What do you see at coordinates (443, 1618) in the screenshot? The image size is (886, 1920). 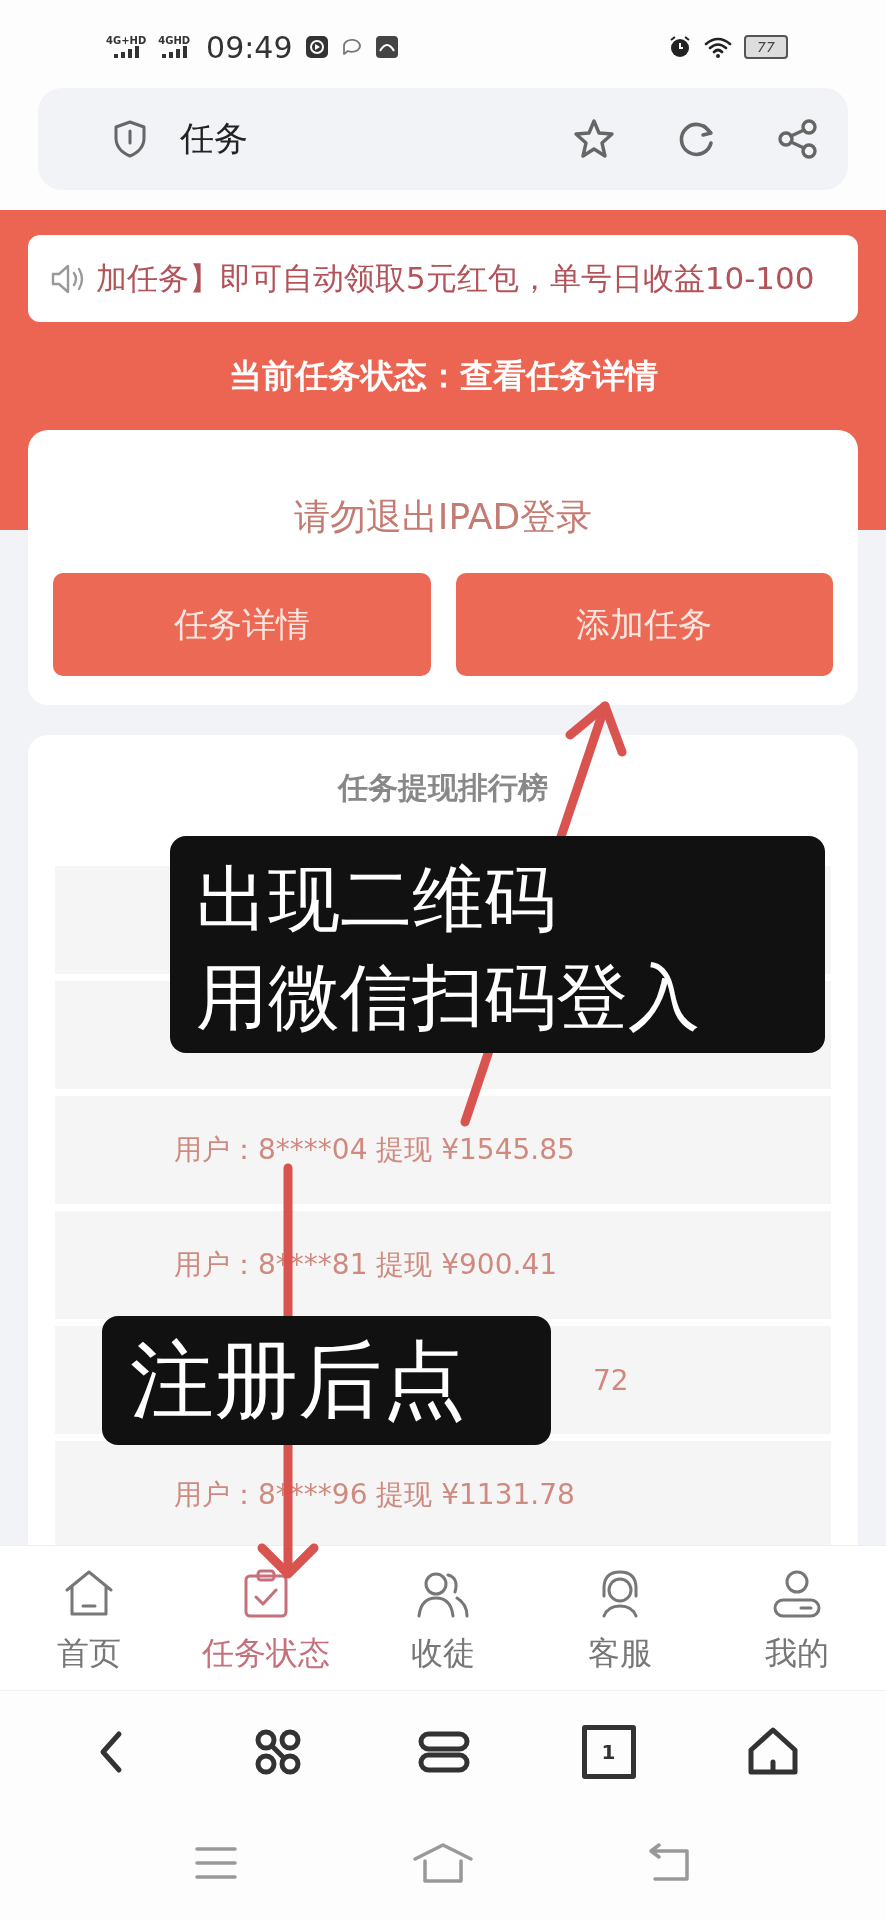 I see `nav-tab: 收徒` at bounding box center [443, 1618].